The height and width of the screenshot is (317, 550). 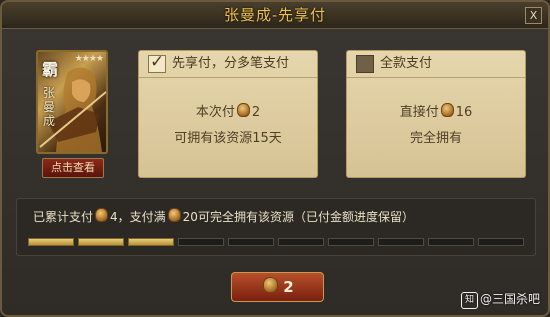 I want to click on full-payment-option: 全款支付 直接付 16 完全拥有, so click(x=436, y=114).